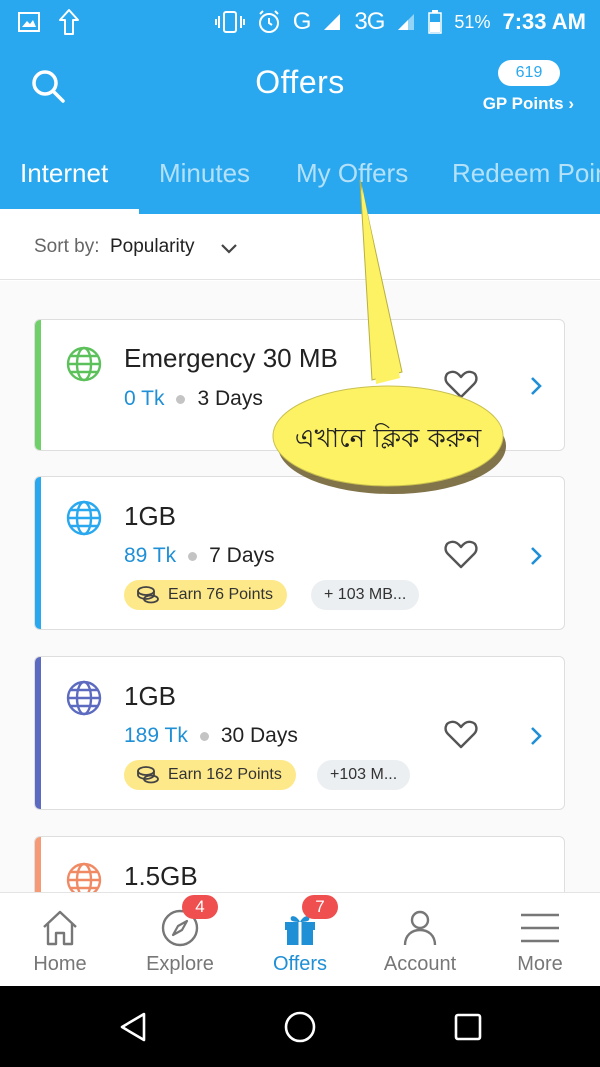  I want to click on offer-price: 0 Tk, so click(144, 398).